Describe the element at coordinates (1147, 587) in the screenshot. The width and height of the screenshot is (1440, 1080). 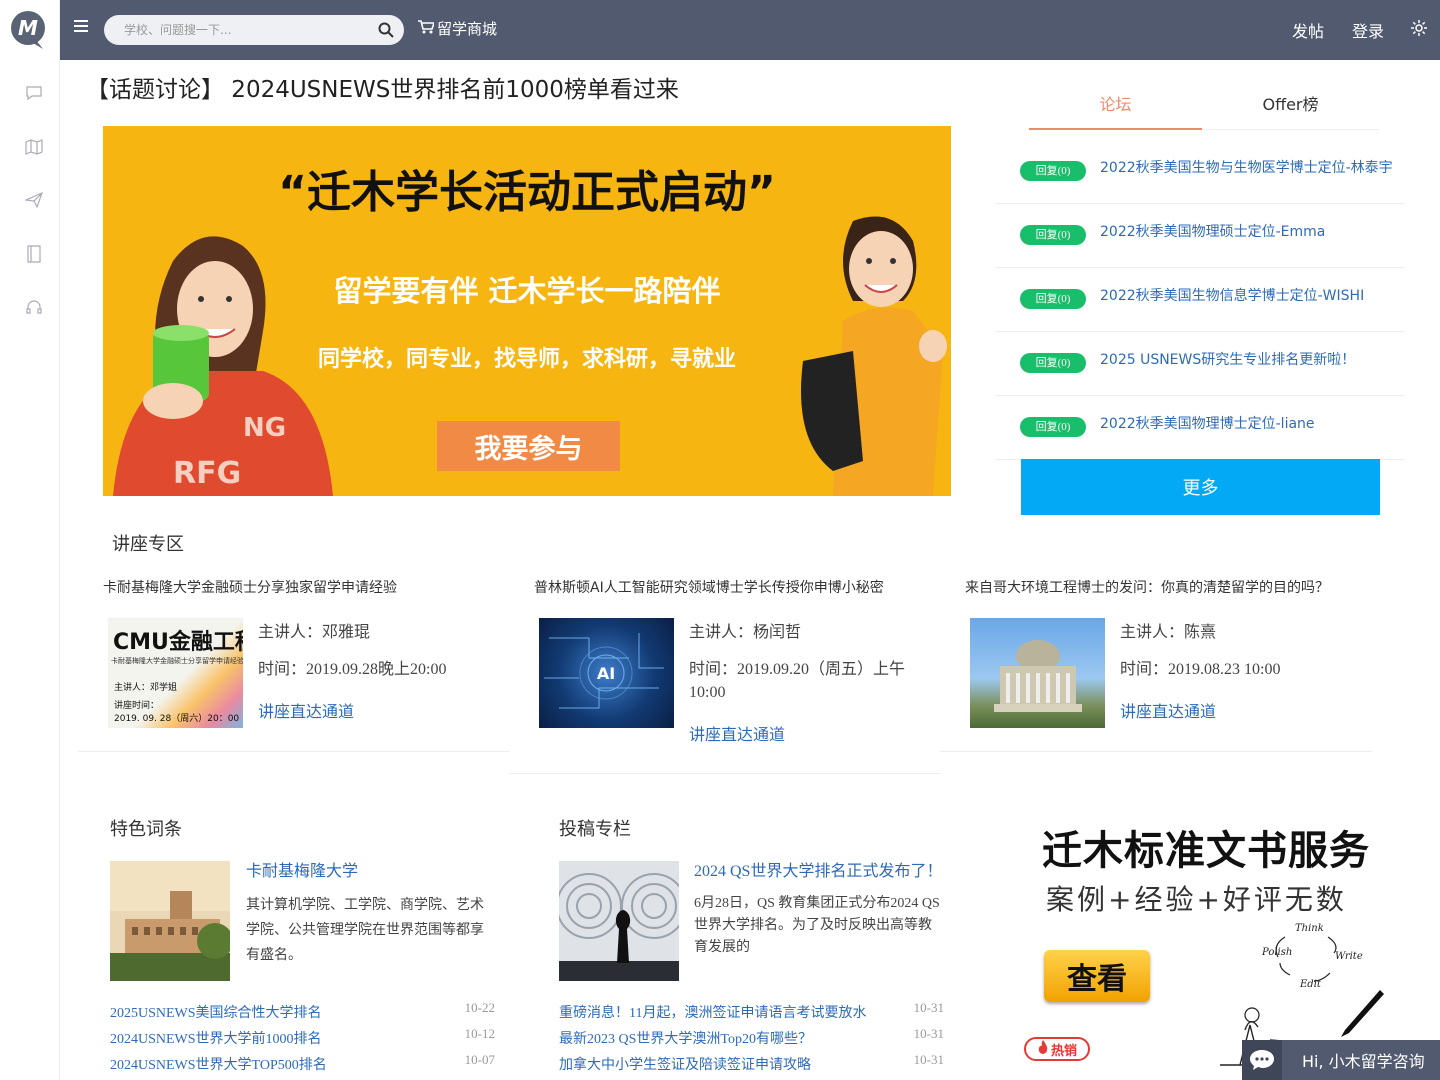
I see `lecture-title: 来自哥大环境工程博士的发问：你真的清楚留学的目的吗？` at that location.